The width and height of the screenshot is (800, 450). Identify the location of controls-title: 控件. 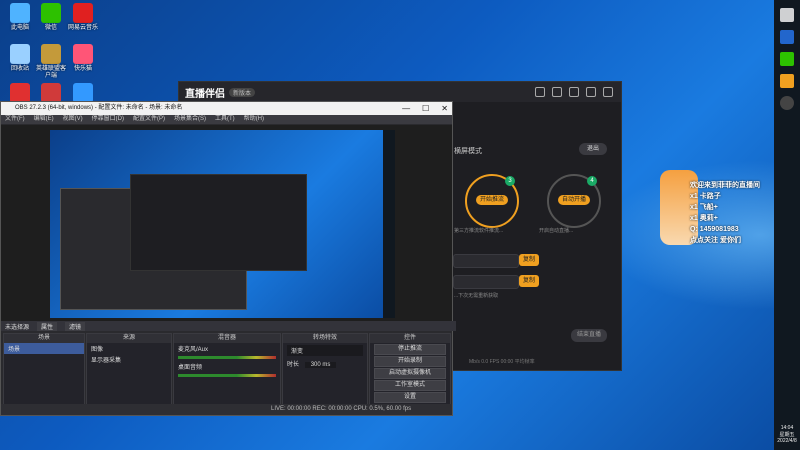
(410, 338).